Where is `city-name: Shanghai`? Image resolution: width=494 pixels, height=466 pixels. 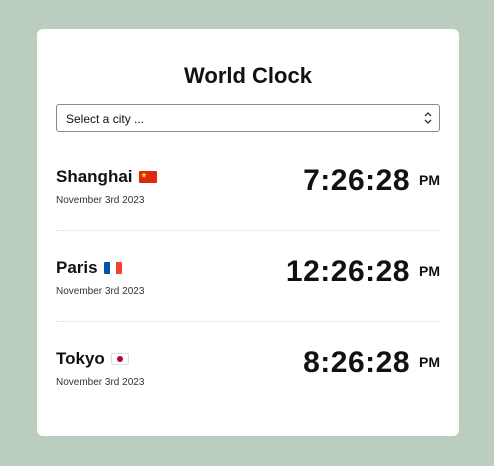 city-name: Shanghai is located at coordinates (94, 176).